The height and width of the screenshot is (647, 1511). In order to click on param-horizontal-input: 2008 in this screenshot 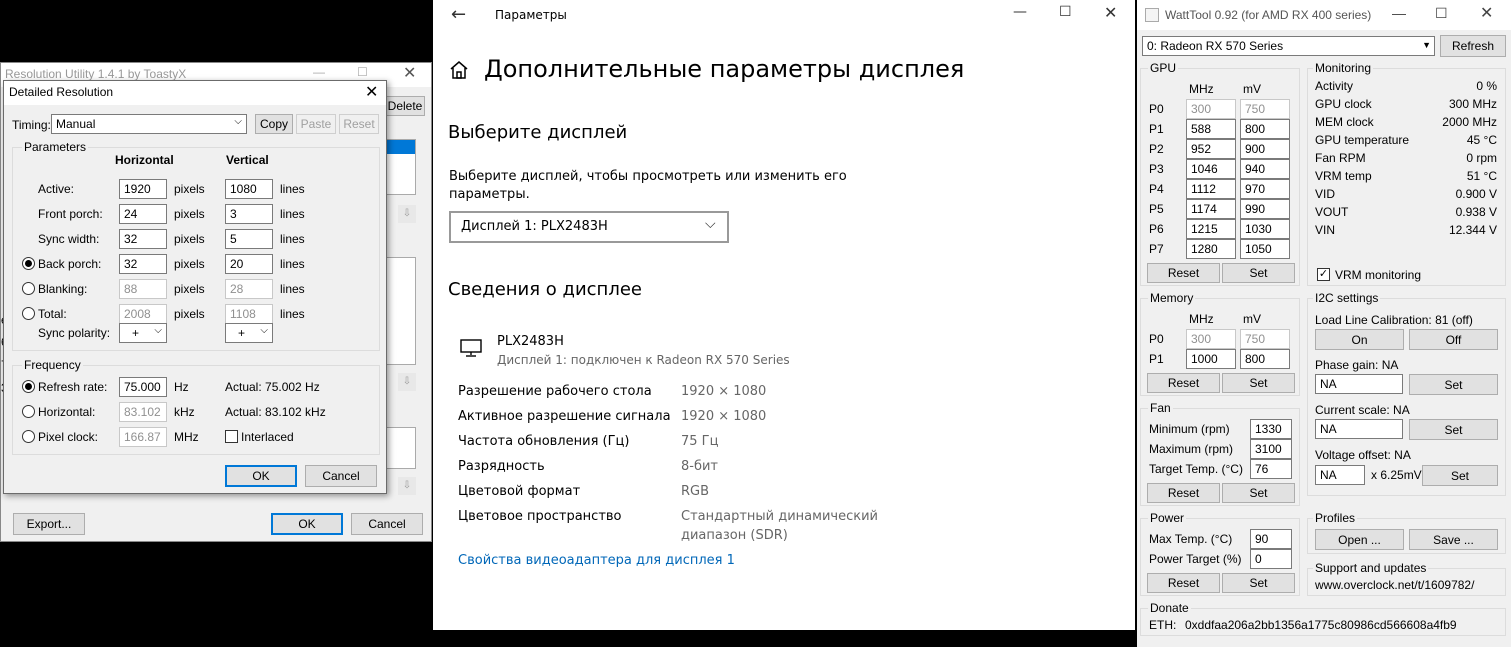, I will do `click(143, 314)`.